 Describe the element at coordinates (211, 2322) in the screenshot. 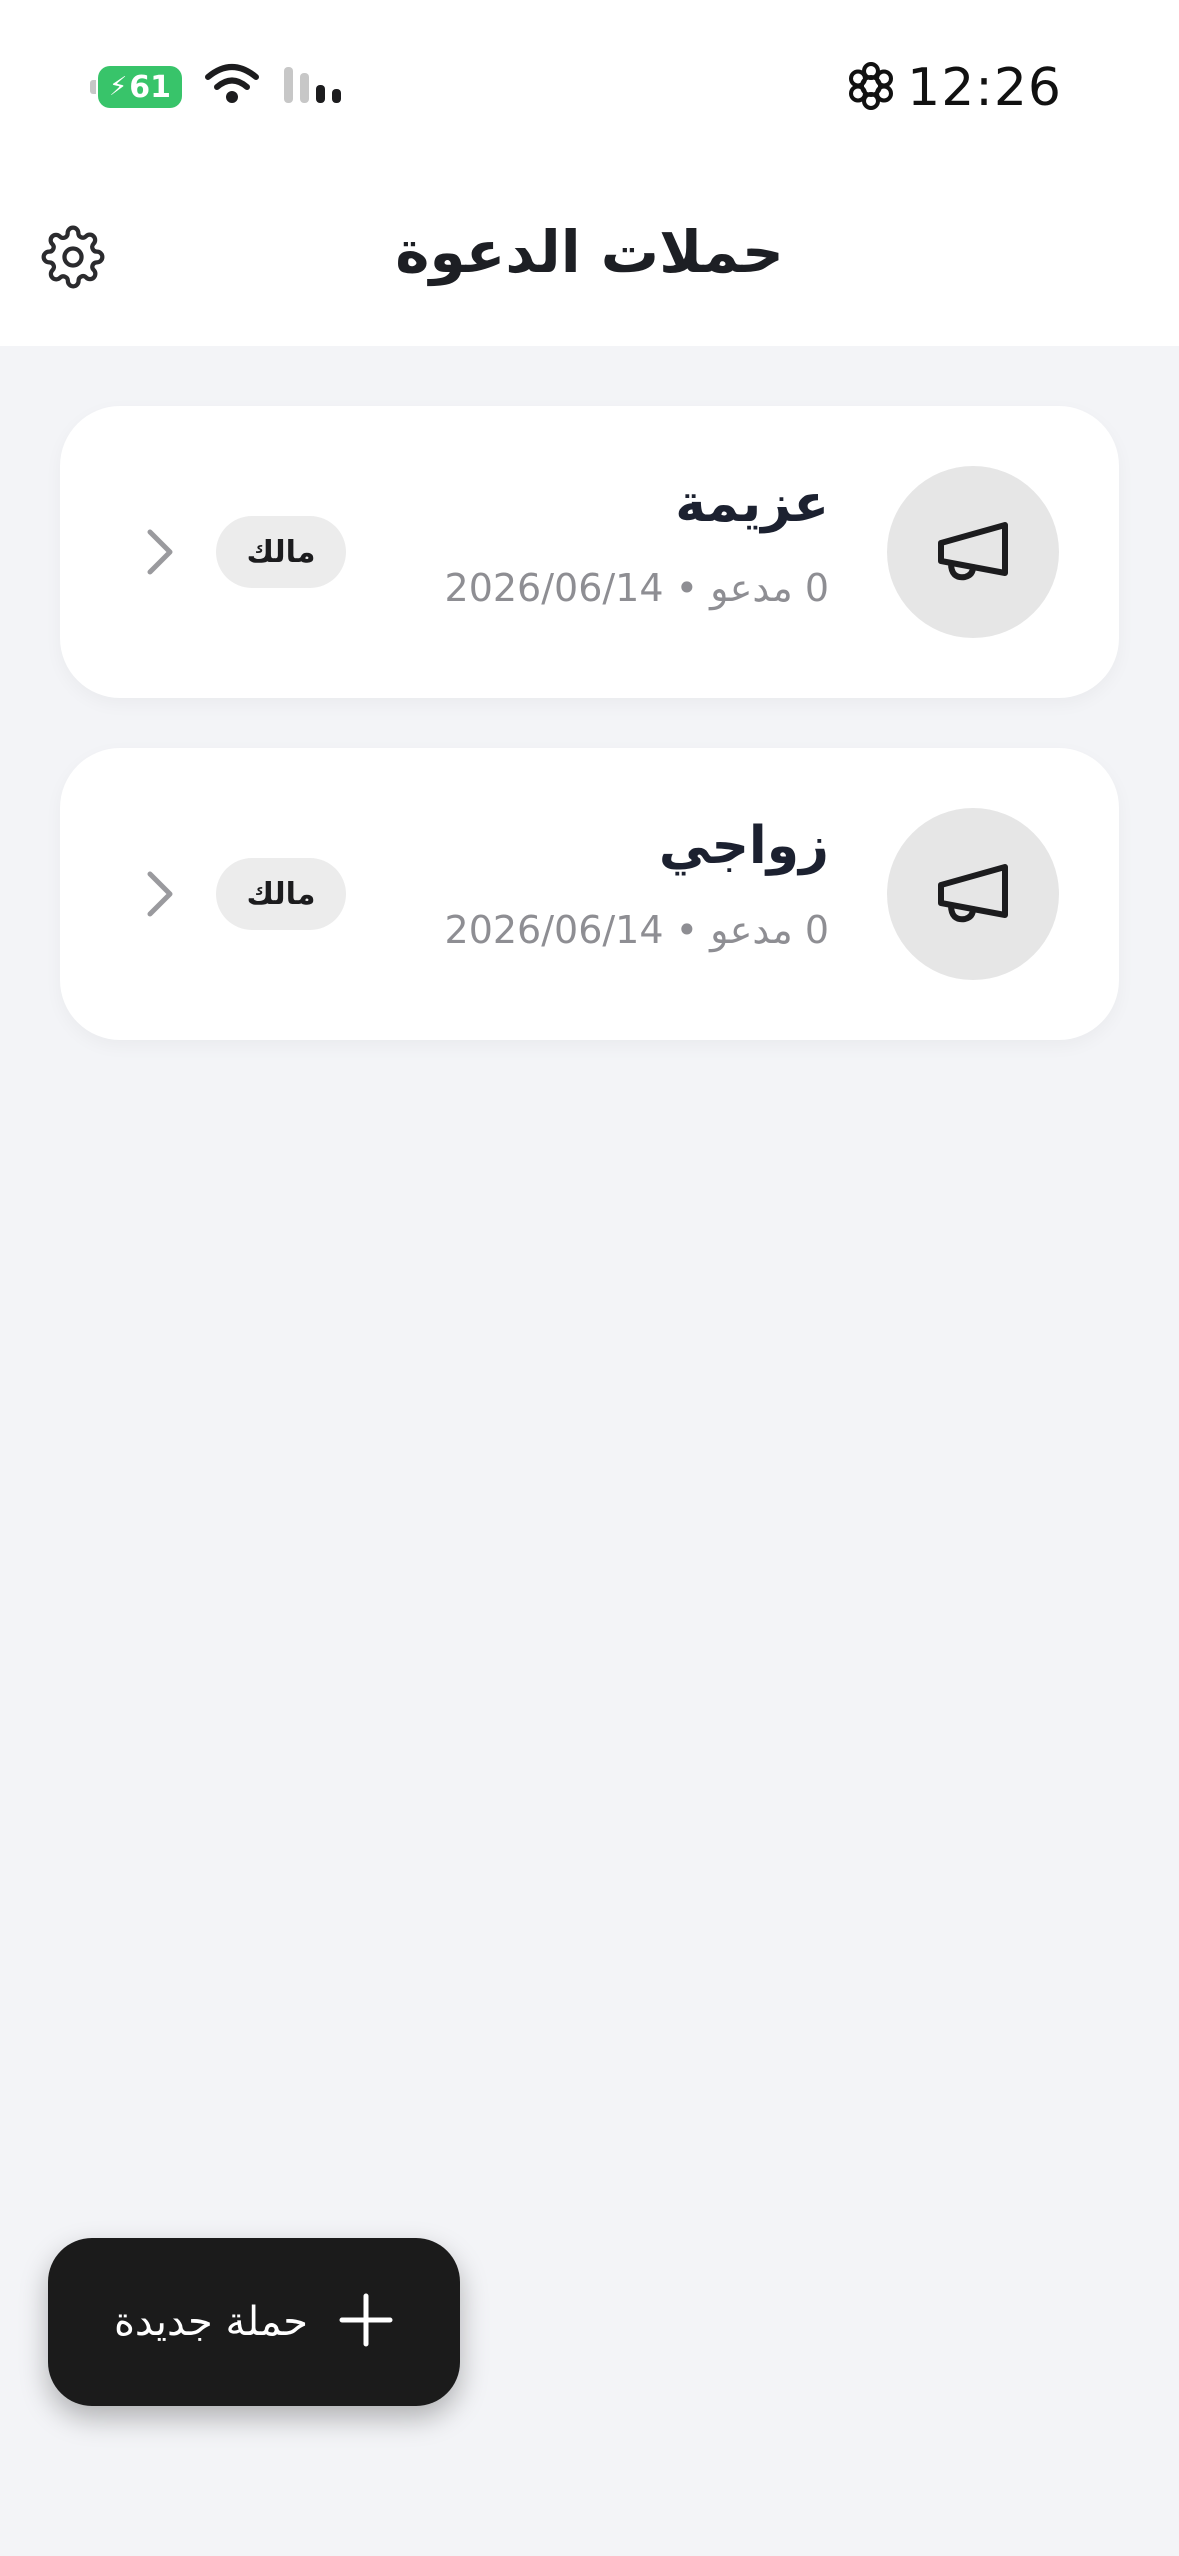

I see `new-campaign-label: حملة جديدة` at that location.